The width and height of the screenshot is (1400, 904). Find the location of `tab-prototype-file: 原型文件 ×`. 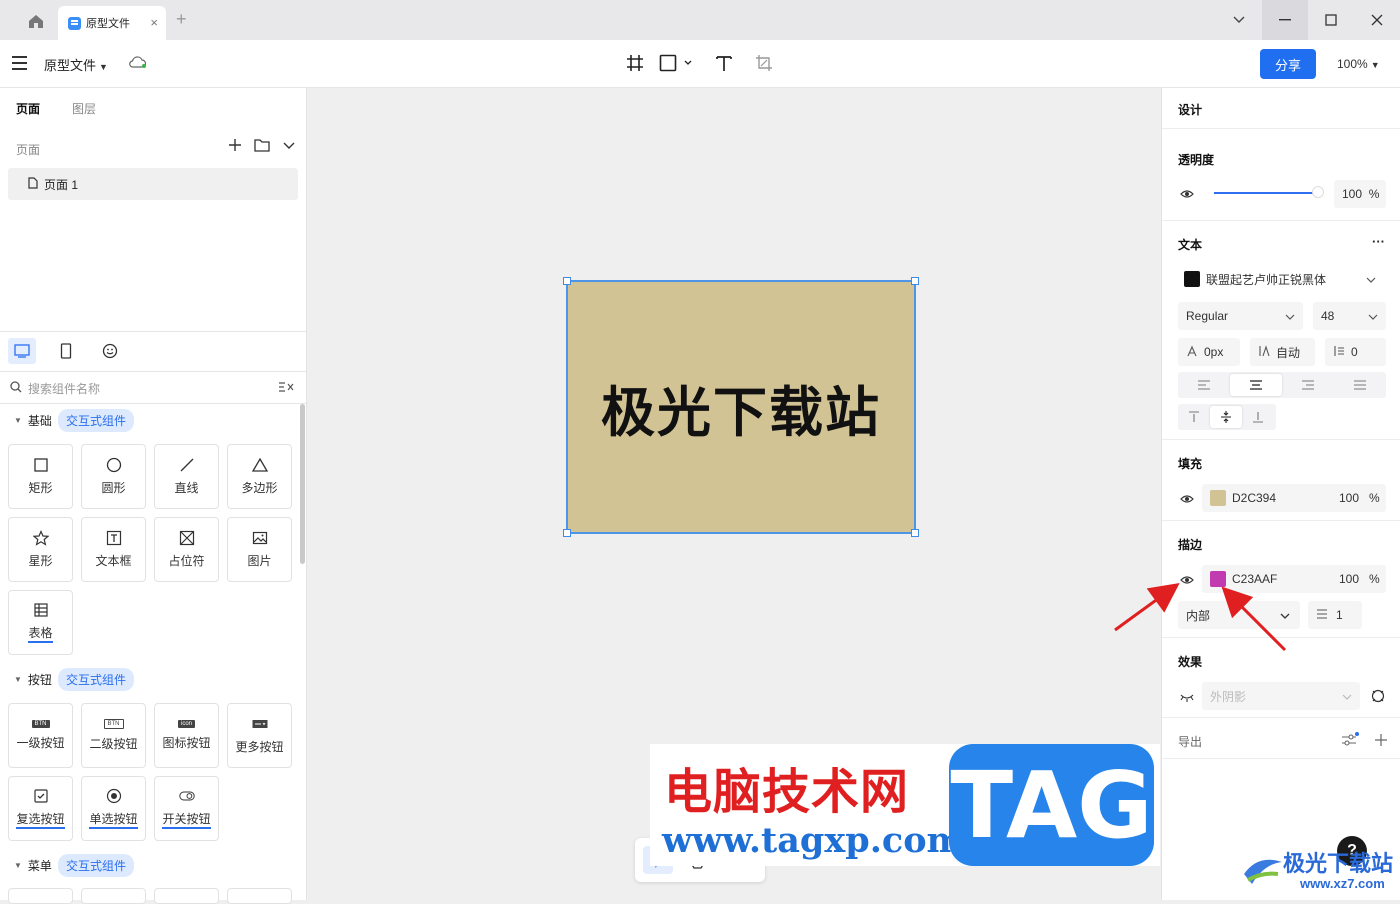

tab-prototype-file: 原型文件 × is located at coordinates (112, 23).